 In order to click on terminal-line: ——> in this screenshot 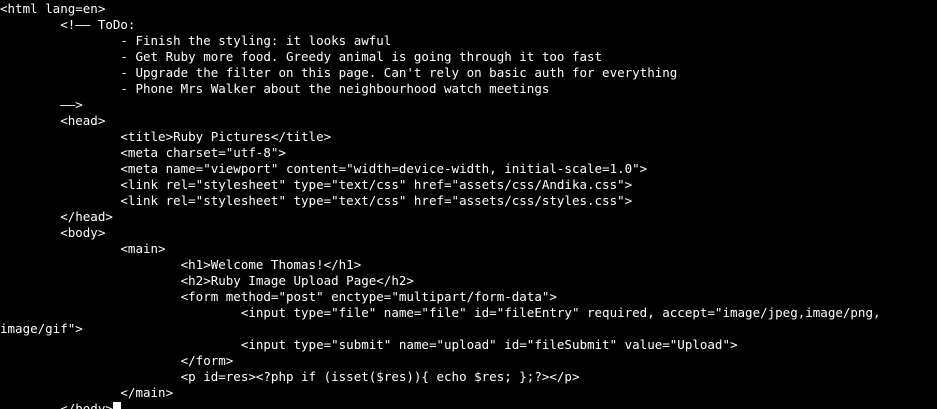, I will do `click(41, 104)`.